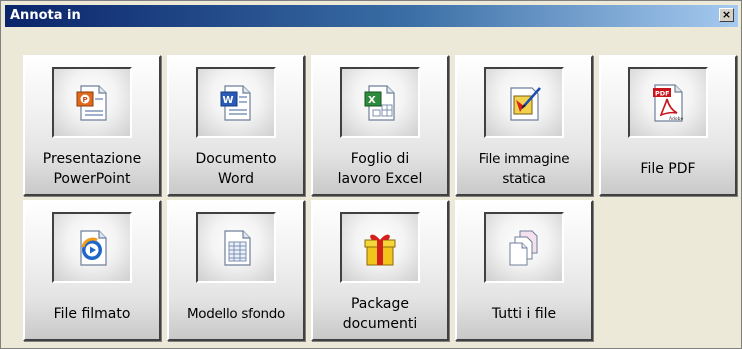 This screenshot has height=349, width=742. I want to click on tile-modello-sfondo: Modello sfondo, so click(236, 270).